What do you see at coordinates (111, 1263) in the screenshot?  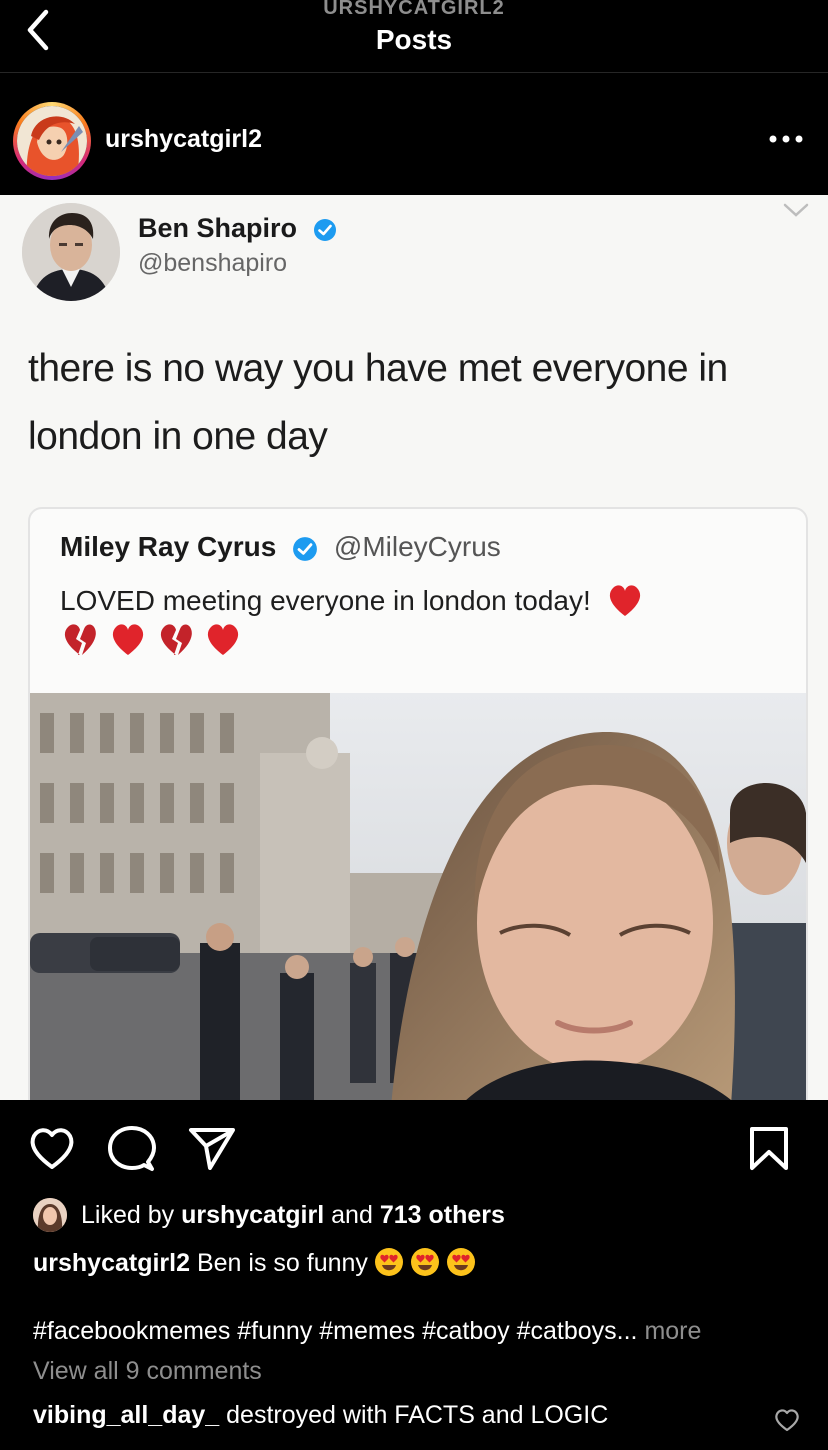 I see `caption-username: urshycatgirl2` at bounding box center [111, 1263].